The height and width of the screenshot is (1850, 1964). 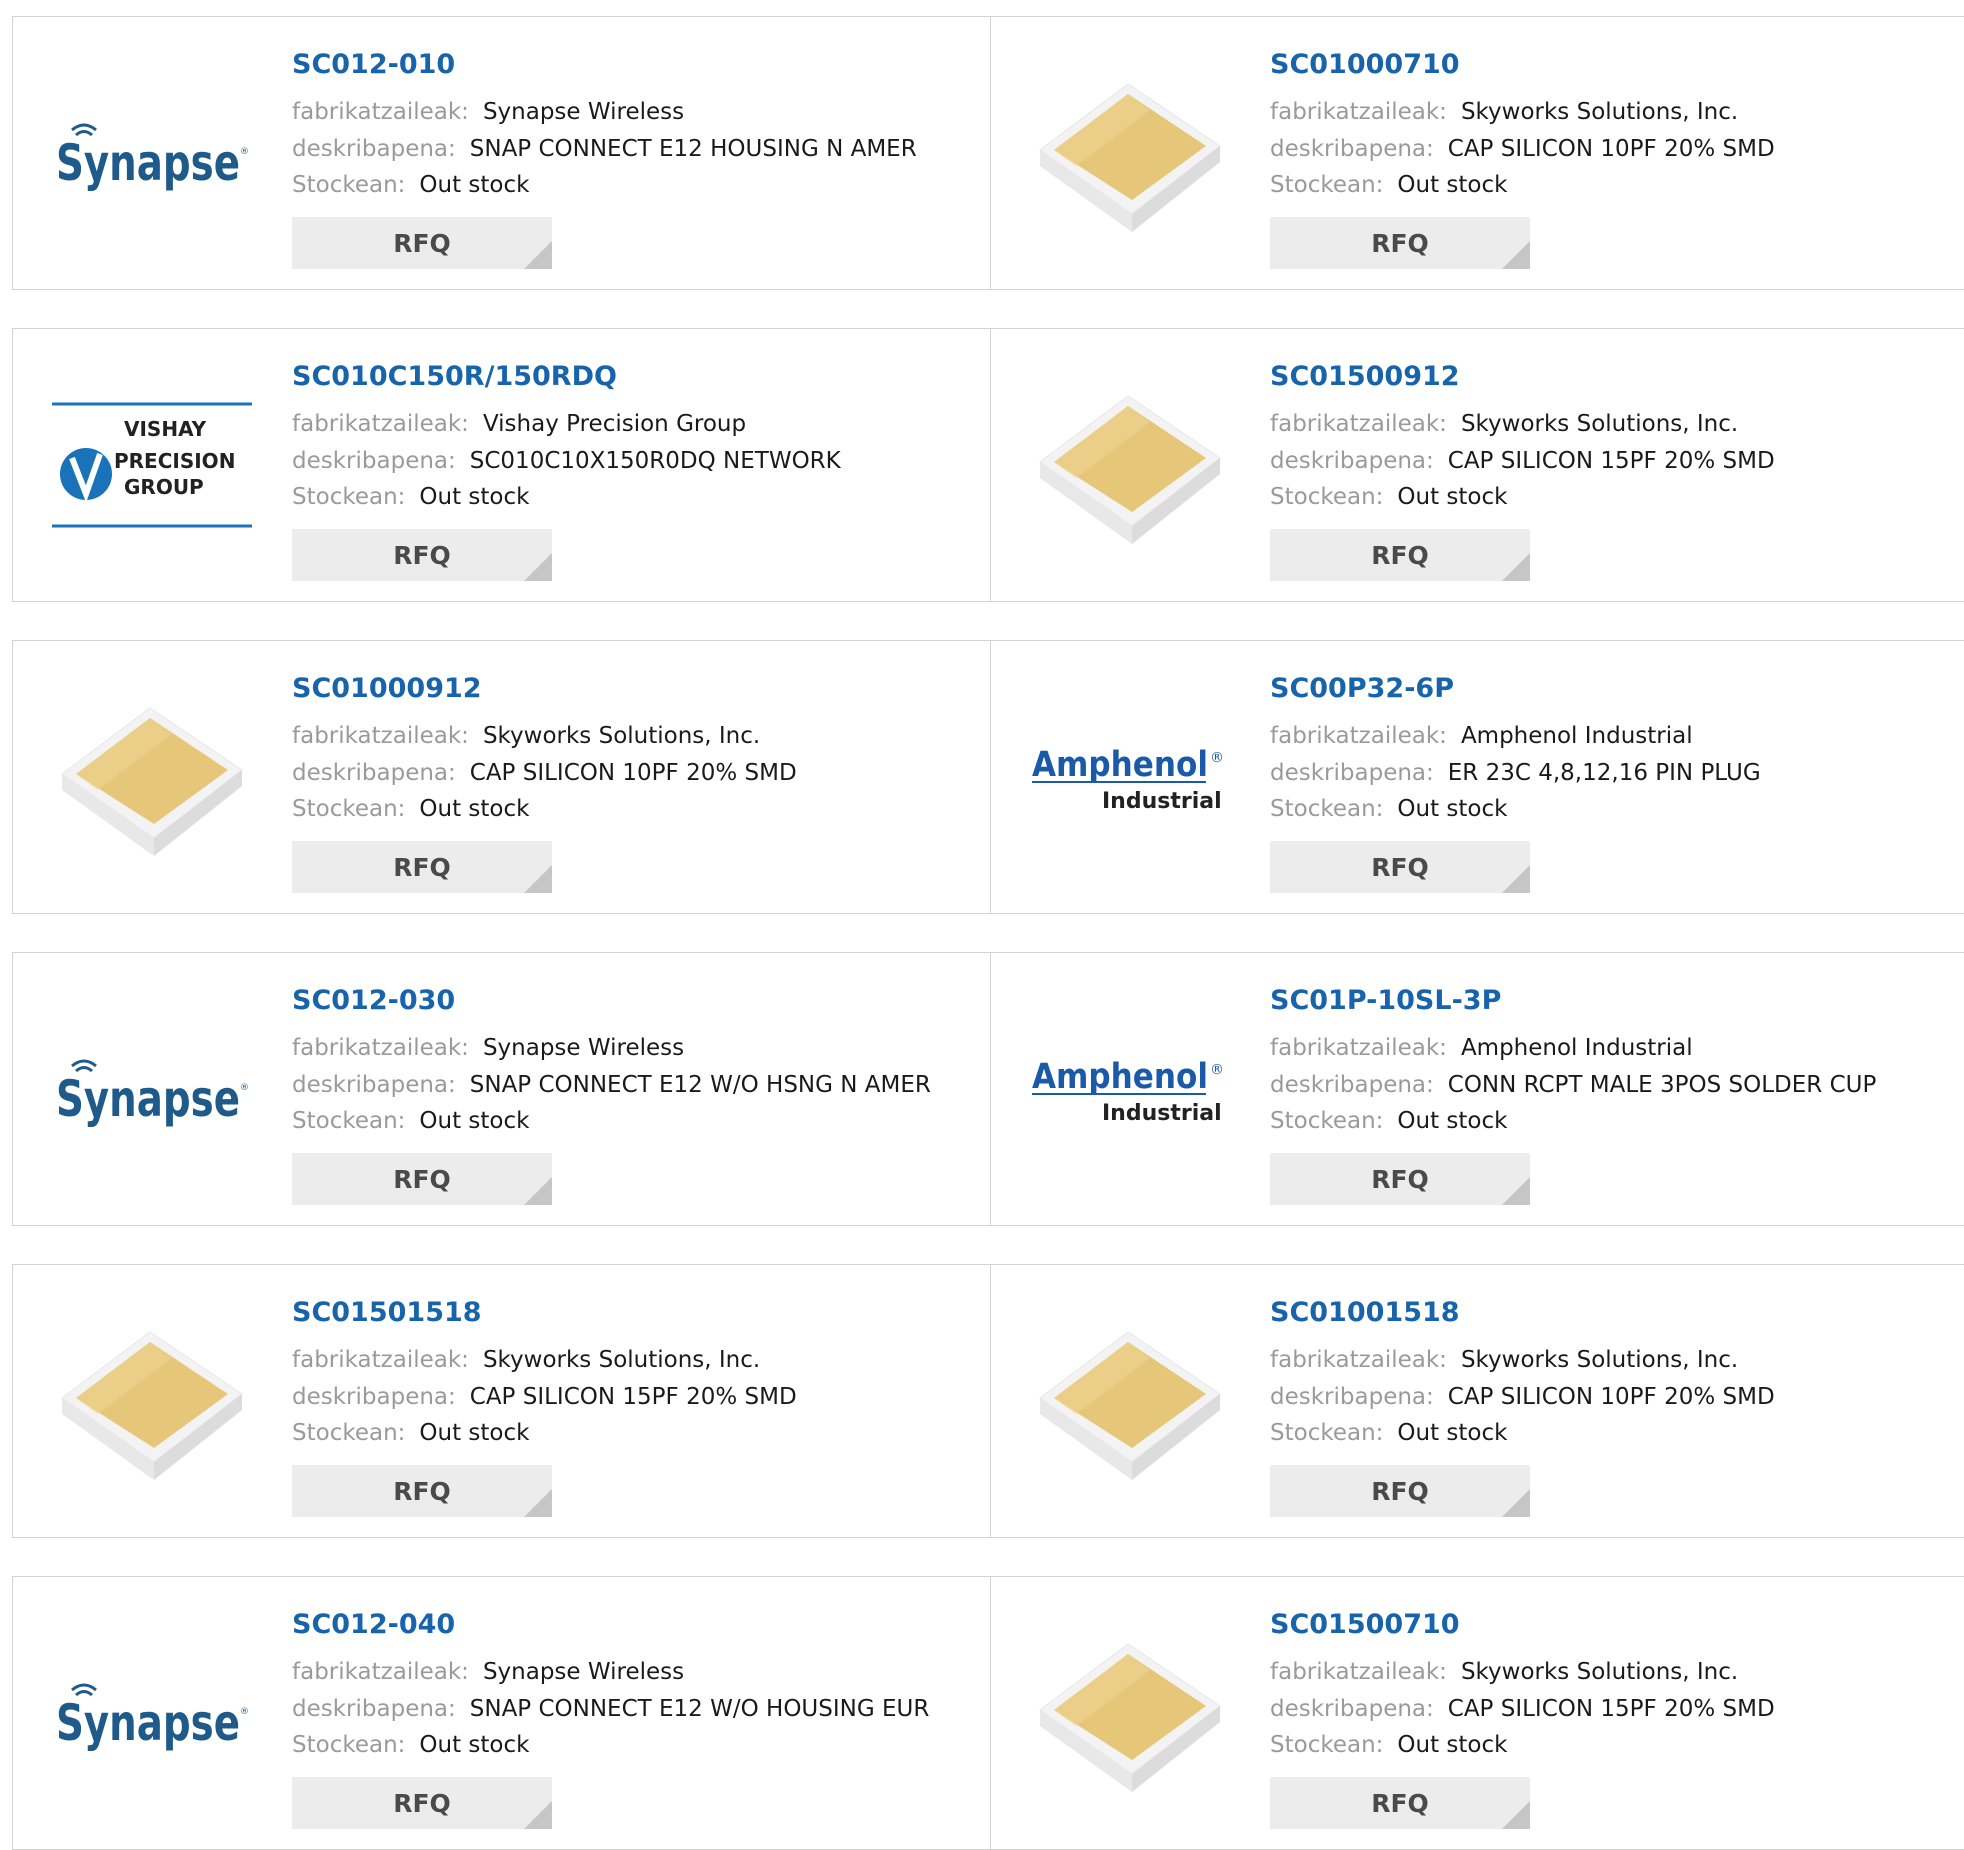 What do you see at coordinates (373, 1624) in the screenshot?
I see `product-part-link: SC012-040` at bounding box center [373, 1624].